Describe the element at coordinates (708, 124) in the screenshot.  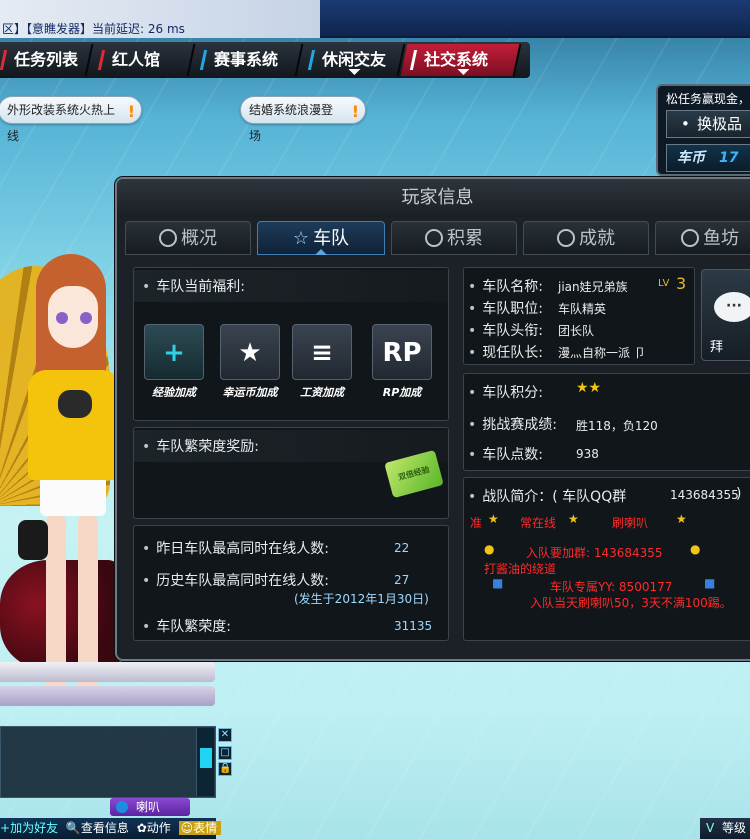
I see `exchange-button: 换极品` at that location.